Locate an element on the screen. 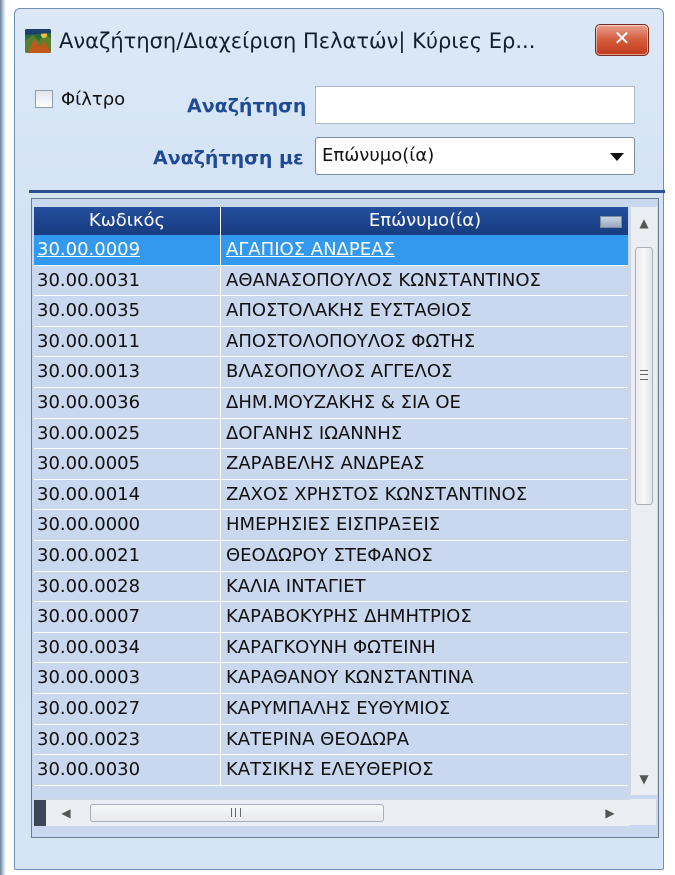 The image size is (675, 875). scroll-right-icon: ▶ is located at coordinates (610, 813).